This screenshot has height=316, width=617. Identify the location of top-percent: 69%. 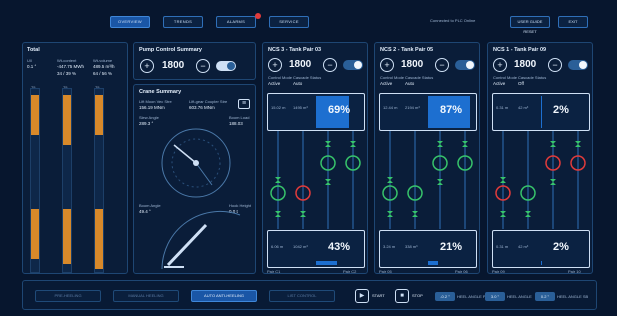
(339, 110).